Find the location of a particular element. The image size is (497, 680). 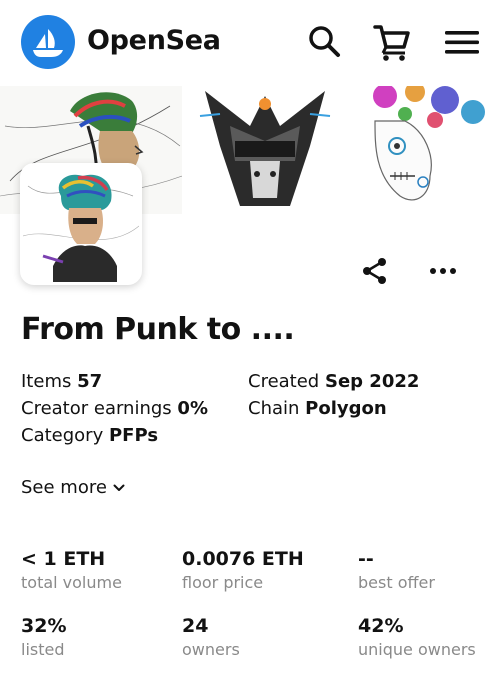

stat-label-listed: listed is located at coordinates (43, 649).